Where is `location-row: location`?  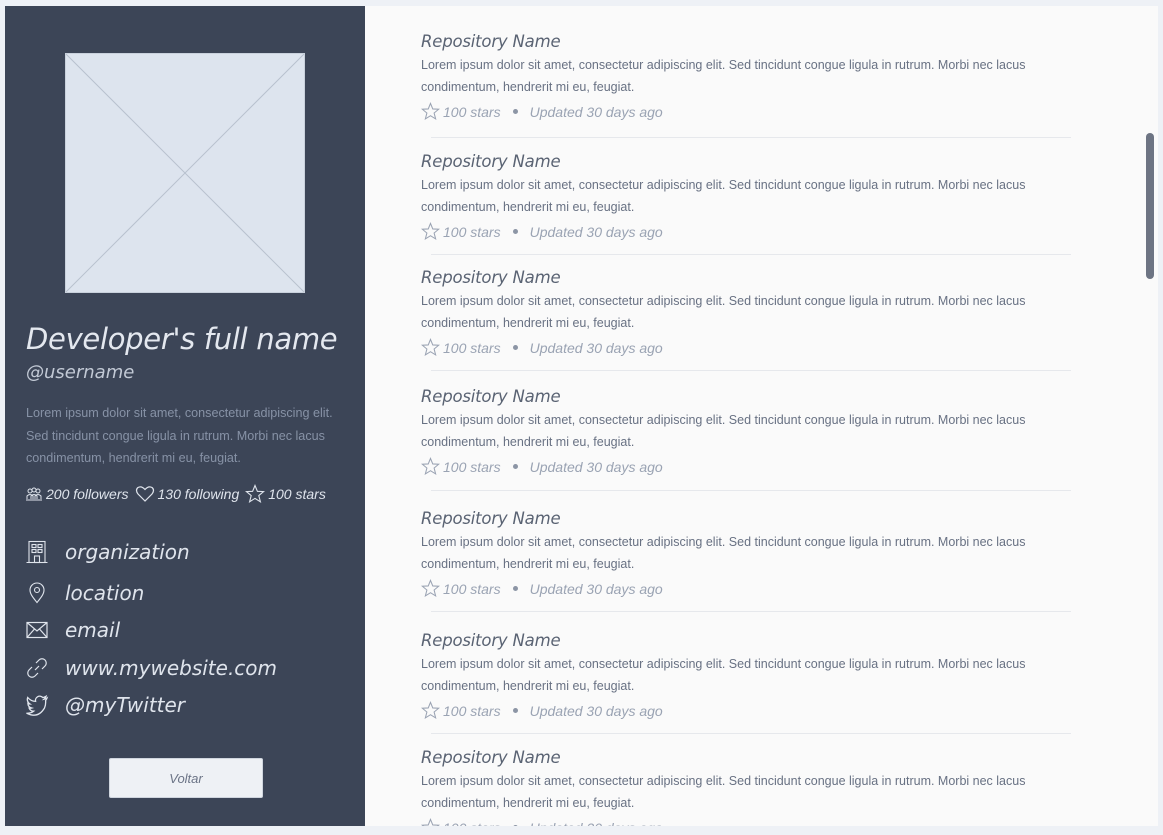
location-row: location is located at coordinates (84, 593).